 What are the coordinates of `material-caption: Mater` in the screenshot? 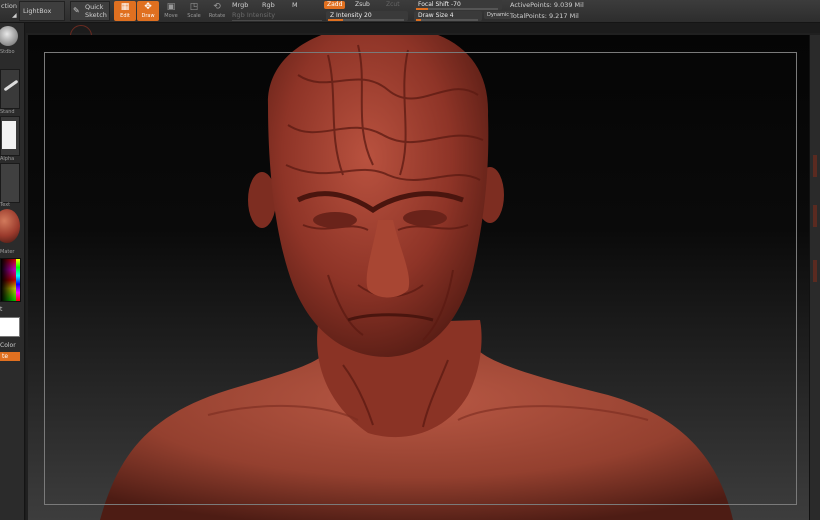 It's located at (7, 252).